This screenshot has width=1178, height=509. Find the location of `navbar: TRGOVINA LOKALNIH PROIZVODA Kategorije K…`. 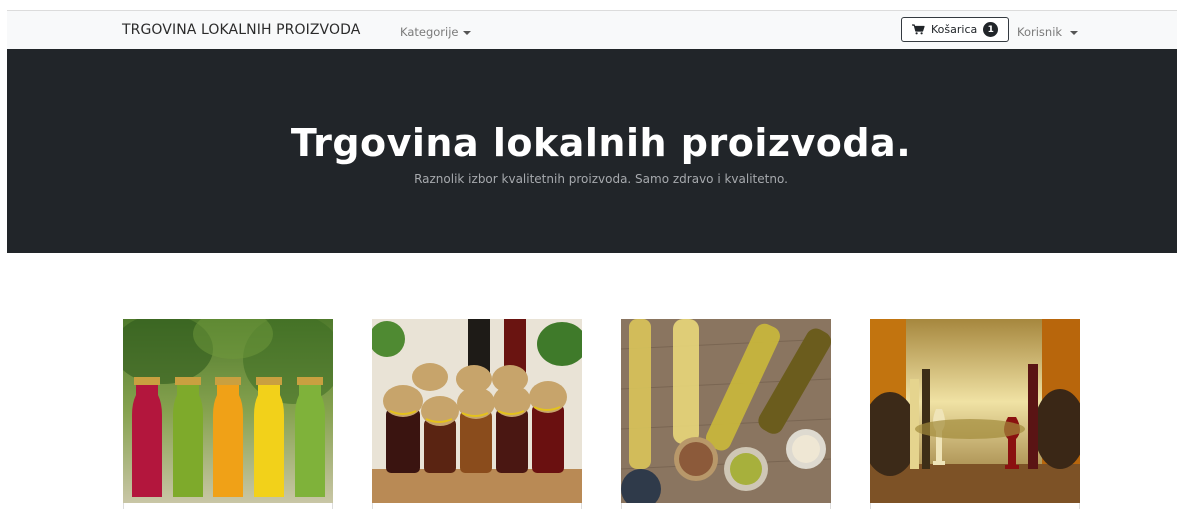

navbar: TRGOVINA LOKALNIH PROIZVODA Kategorije K… is located at coordinates (592, 30).